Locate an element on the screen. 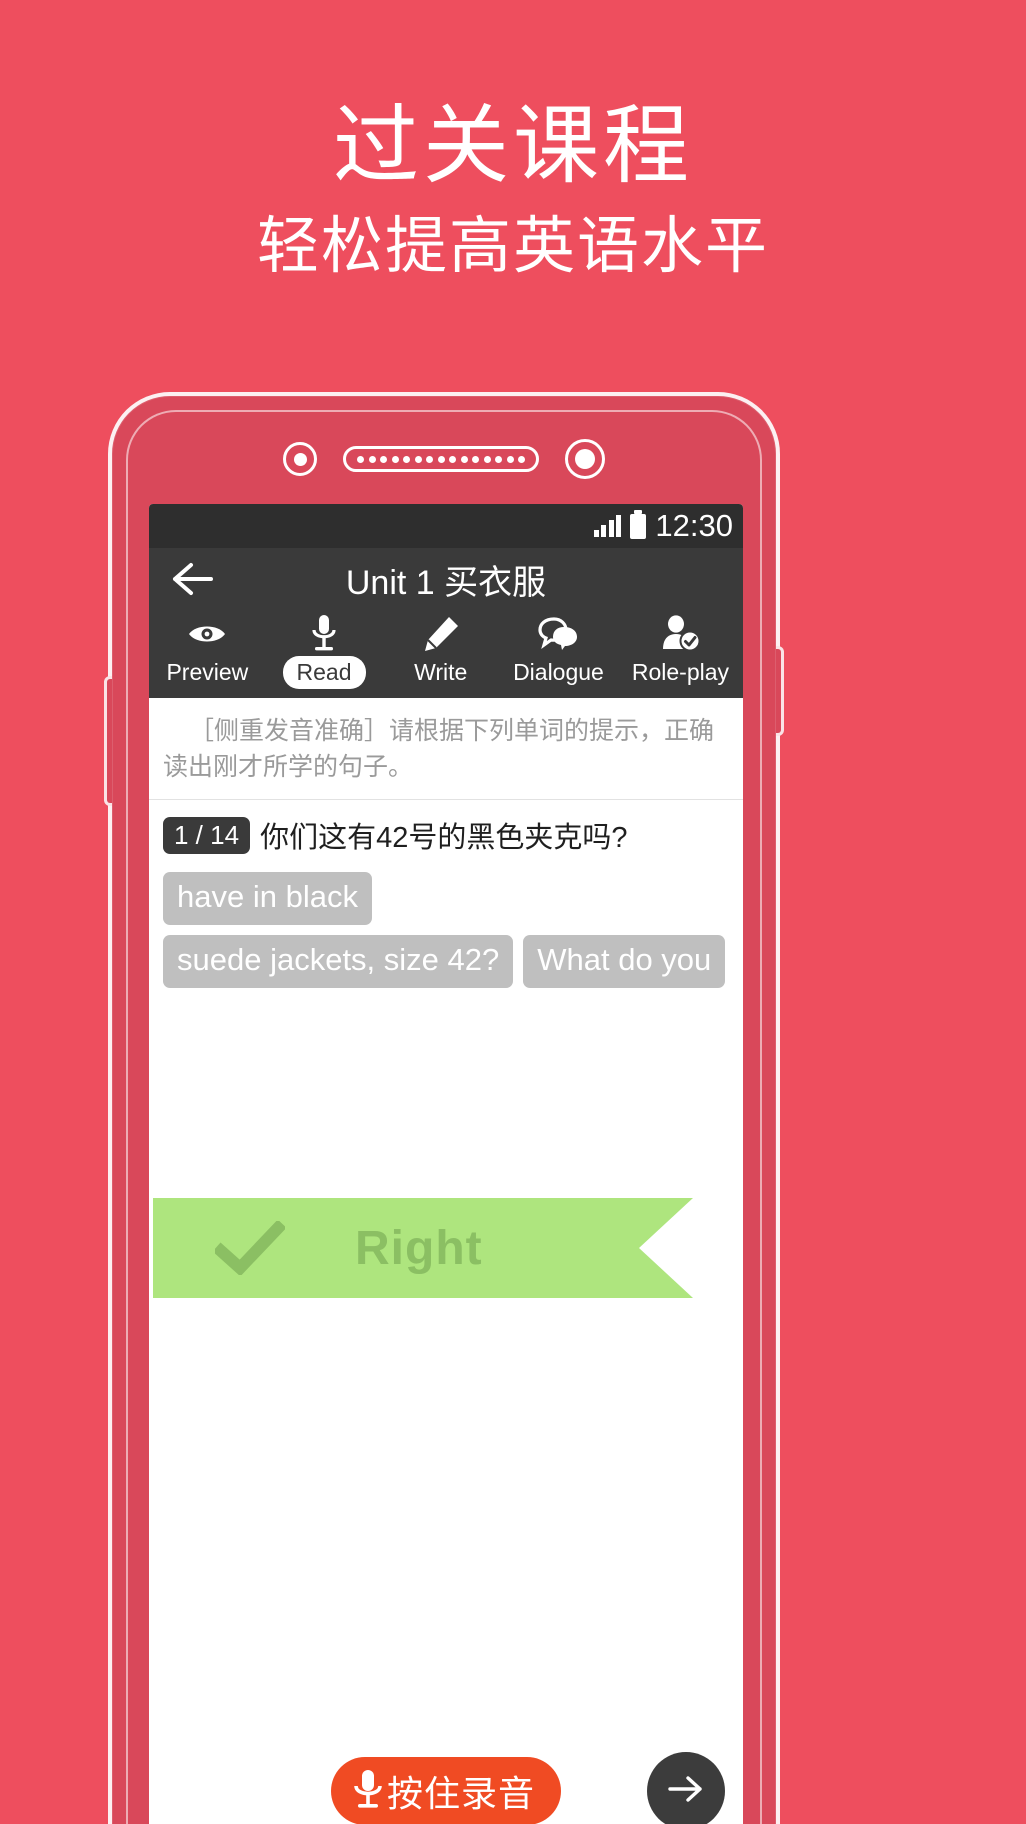 The image size is (1026, 1824). tab-label: Dialogue is located at coordinates (558, 672).